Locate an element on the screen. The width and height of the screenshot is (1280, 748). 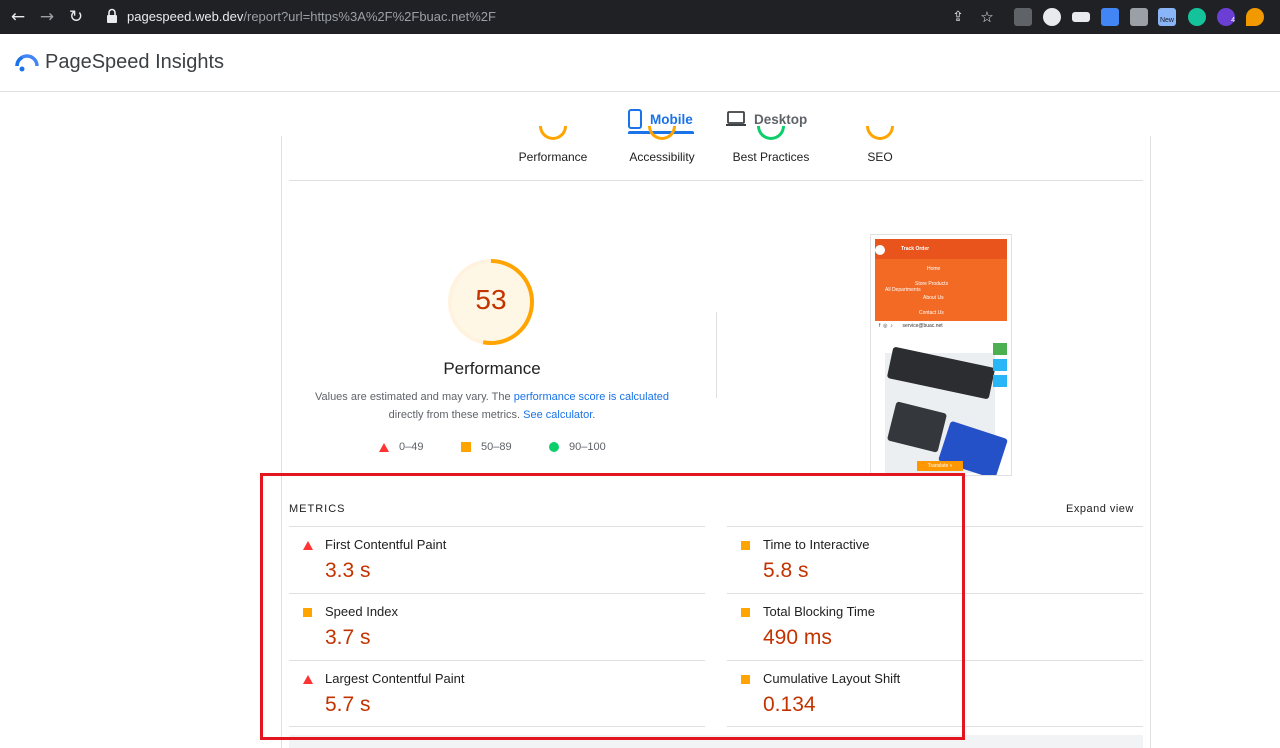
vertical-separator is located at coordinates (716, 355).